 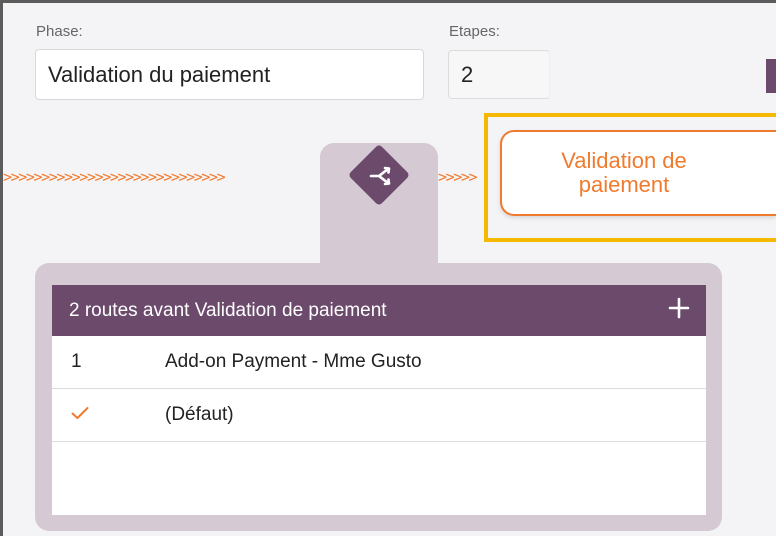 I want to click on route-row-default: (Défaut), so click(x=379, y=415).